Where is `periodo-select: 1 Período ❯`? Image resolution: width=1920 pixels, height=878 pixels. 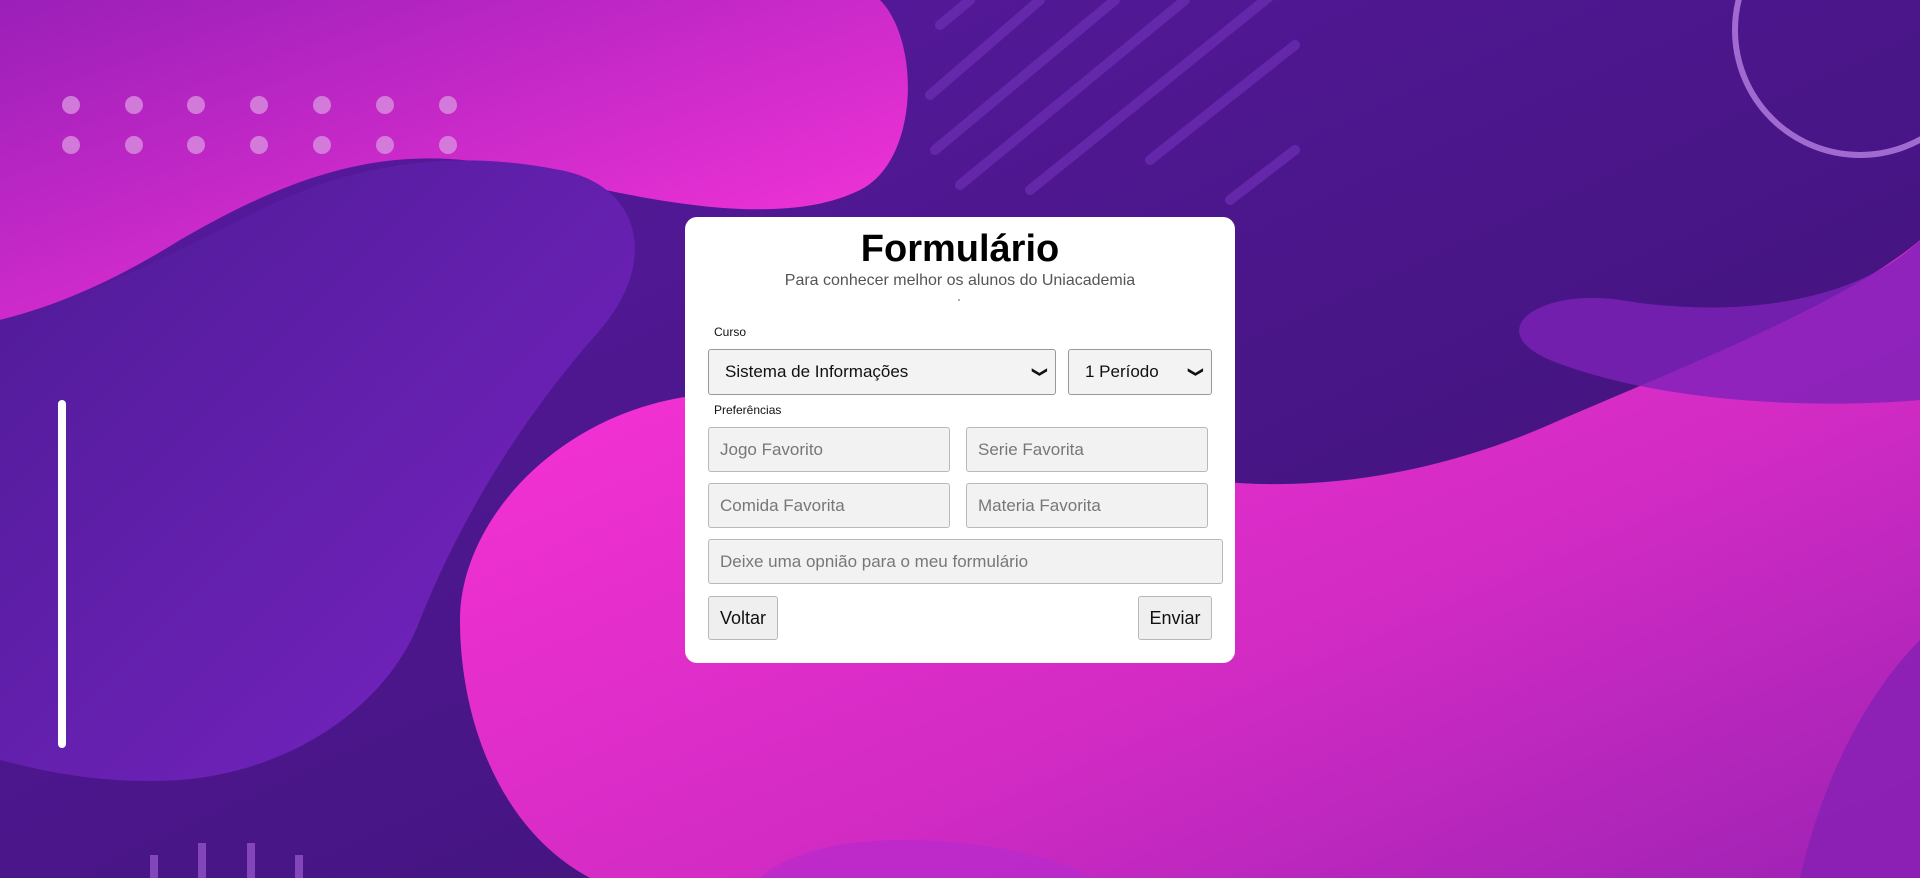
periodo-select: 1 Período ❯ is located at coordinates (1140, 372).